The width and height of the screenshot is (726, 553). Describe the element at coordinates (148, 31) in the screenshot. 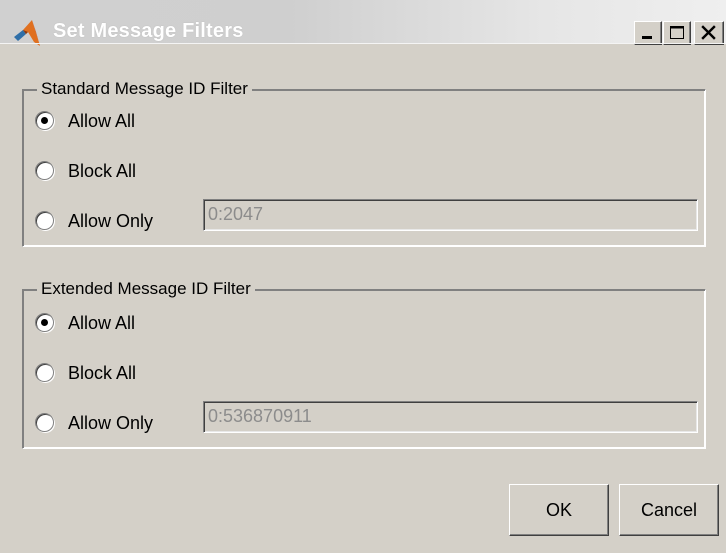

I see `window-title: Set Message Filters` at that location.